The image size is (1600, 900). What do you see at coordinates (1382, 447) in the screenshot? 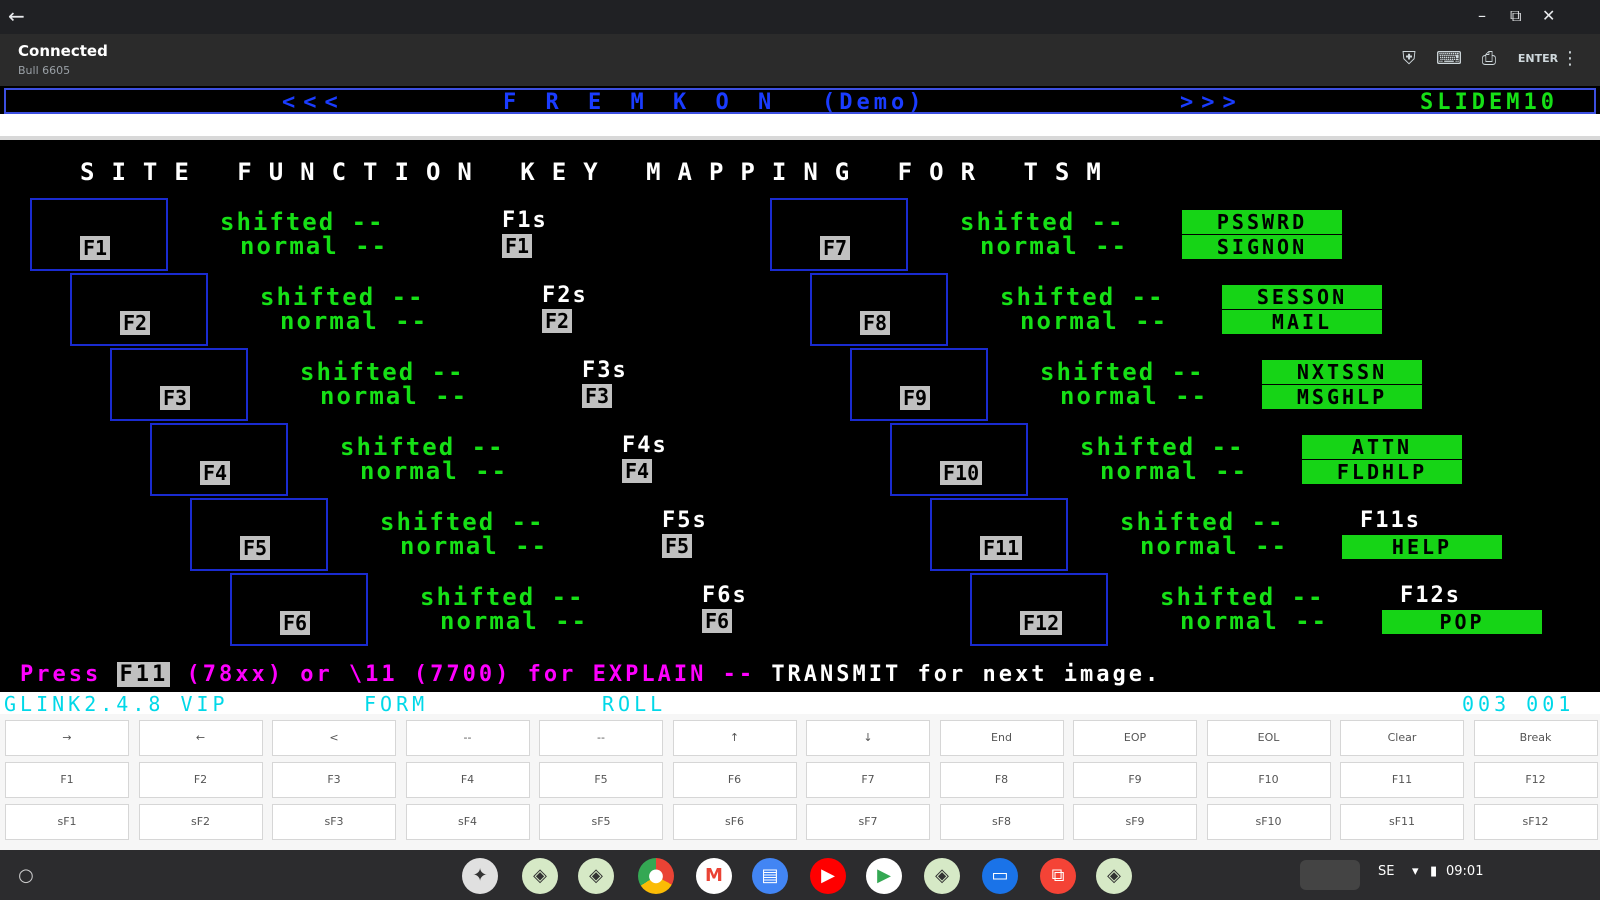
I see `shifted-value: ATTN` at bounding box center [1382, 447].